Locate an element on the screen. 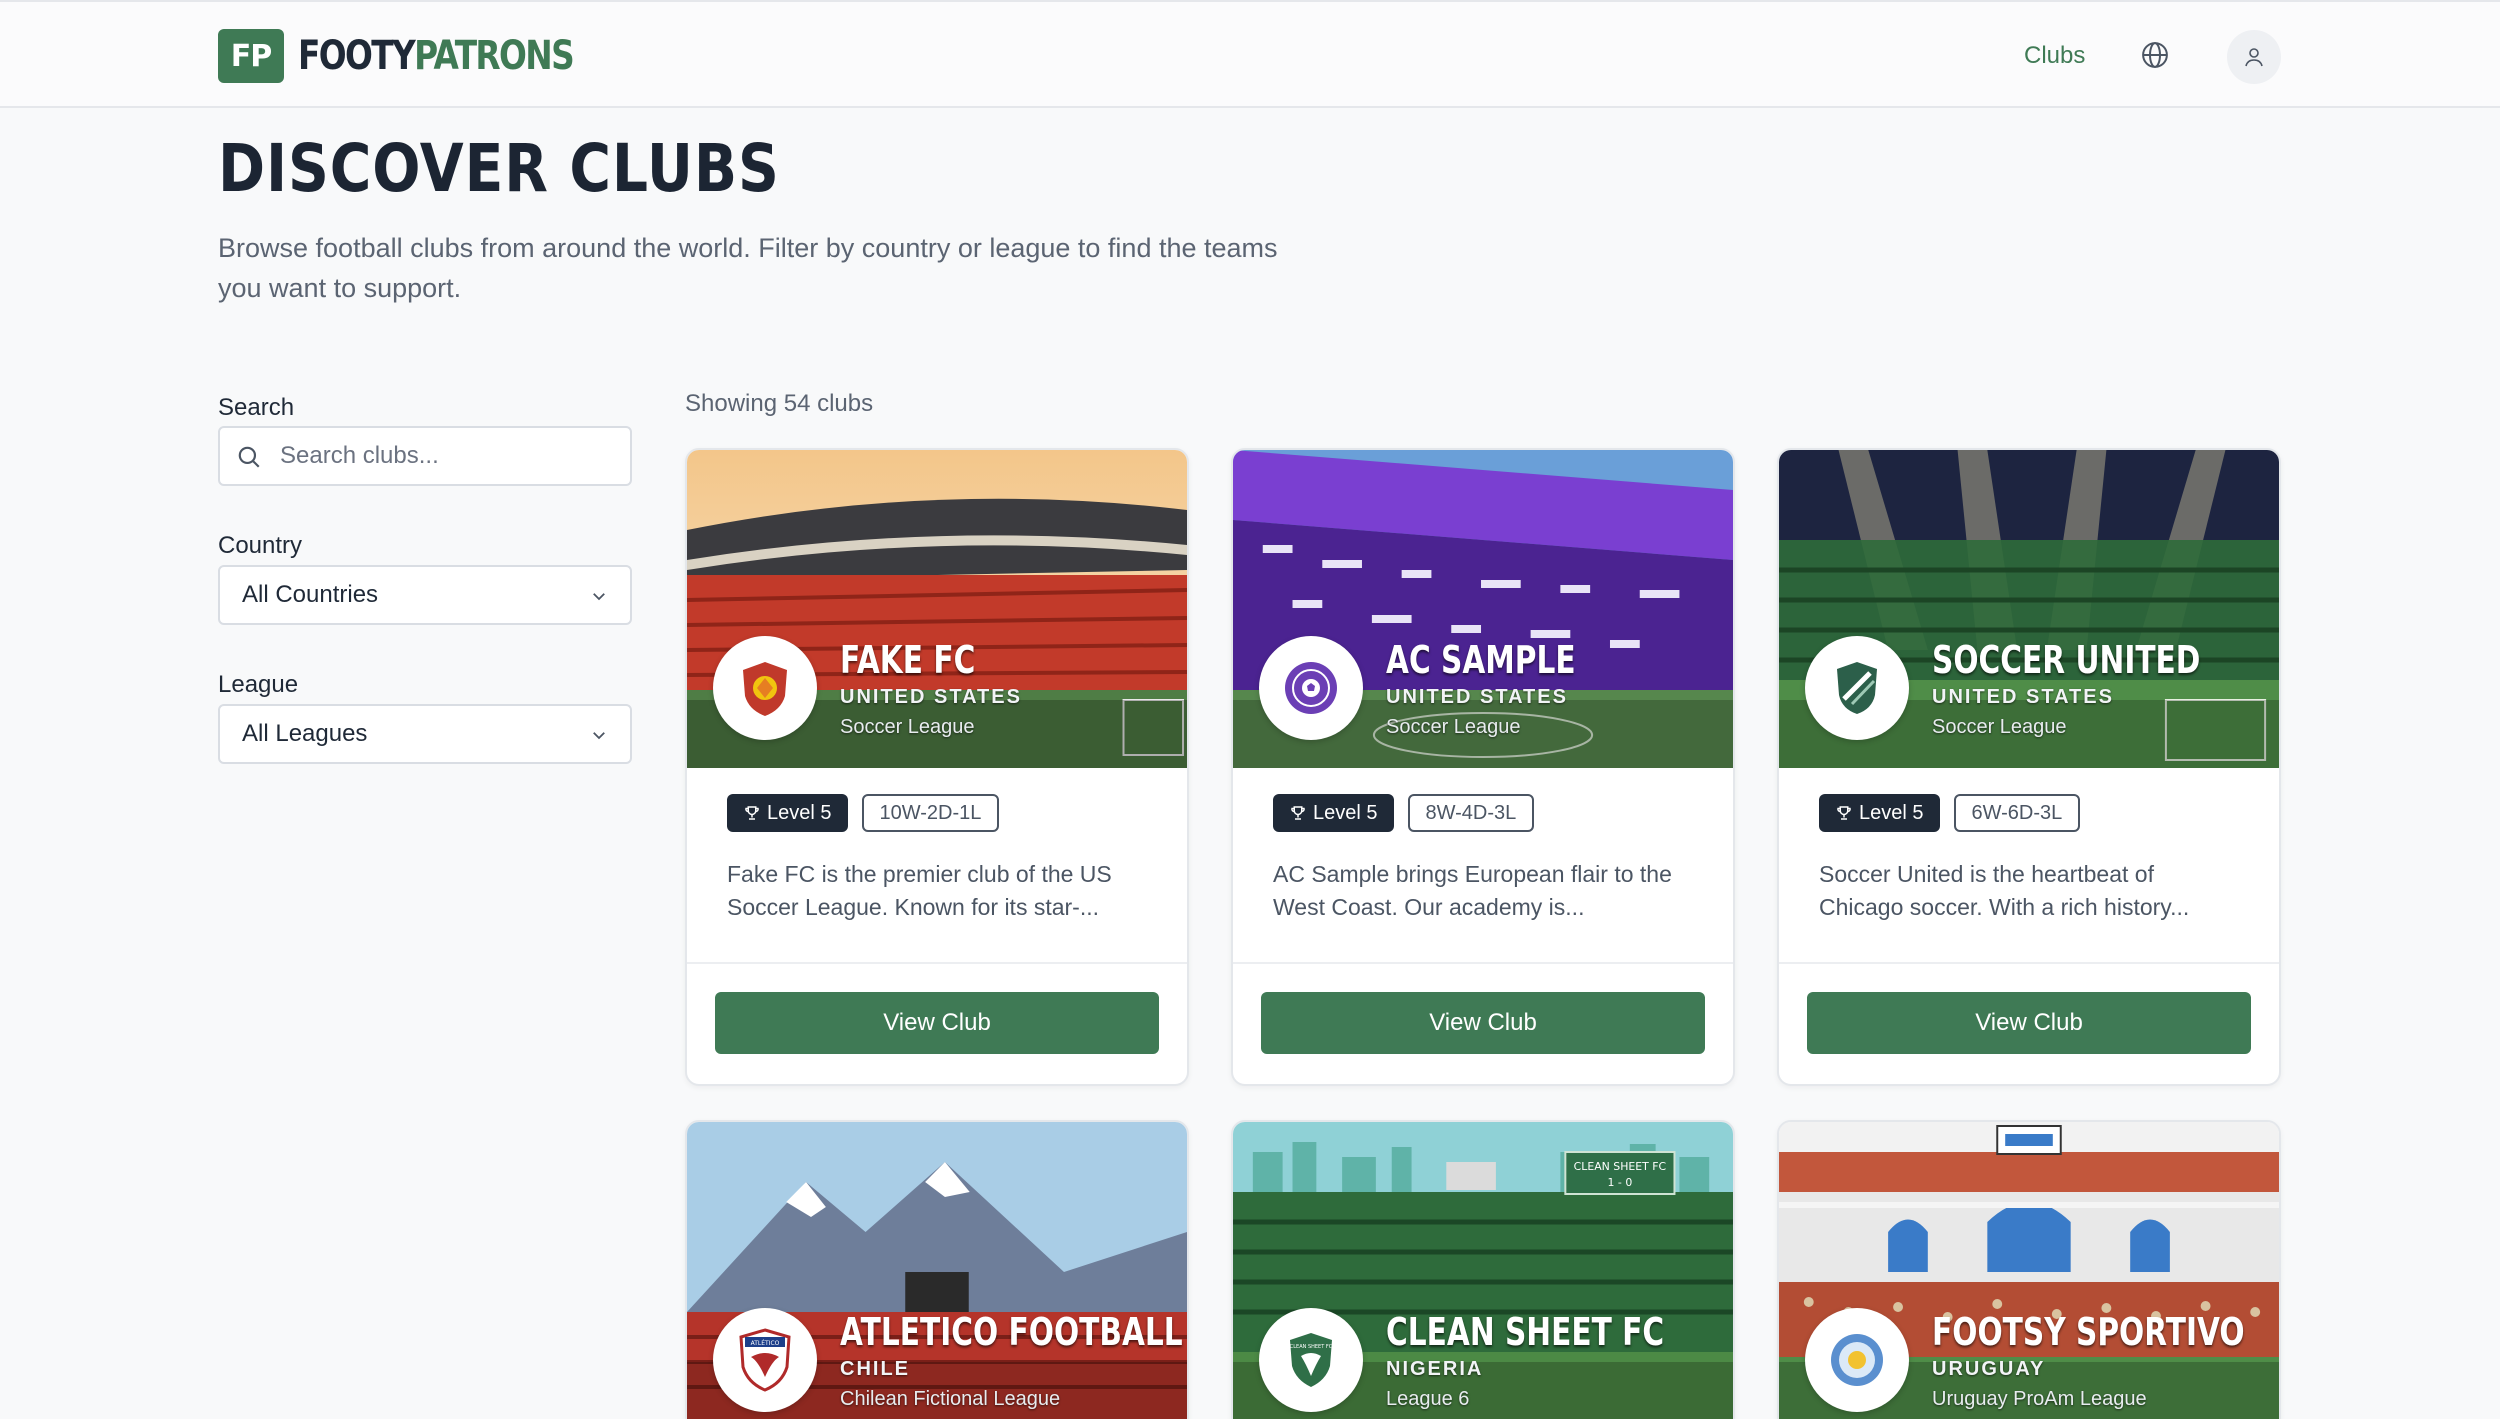 The width and height of the screenshot is (2500, 1419). scoreboard-score: 1 - 0 is located at coordinates (1620, 1182).